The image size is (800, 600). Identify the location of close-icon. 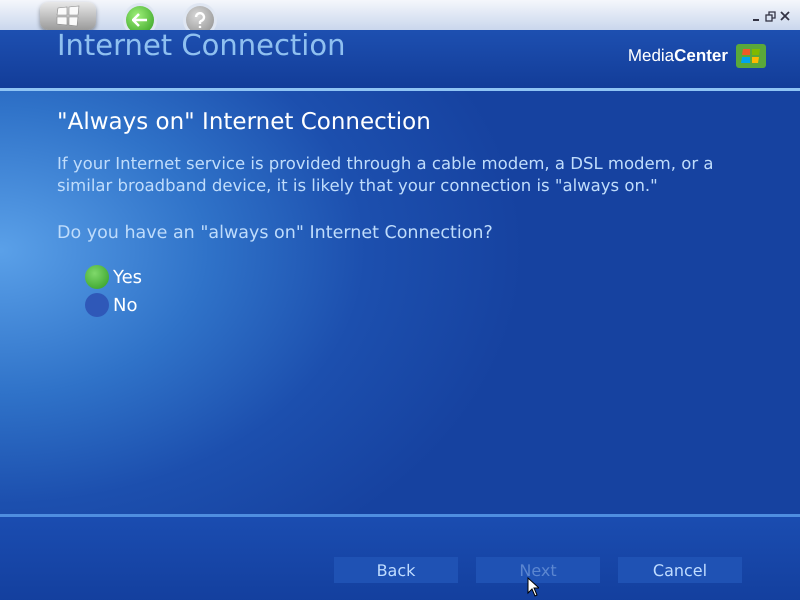
(785, 16).